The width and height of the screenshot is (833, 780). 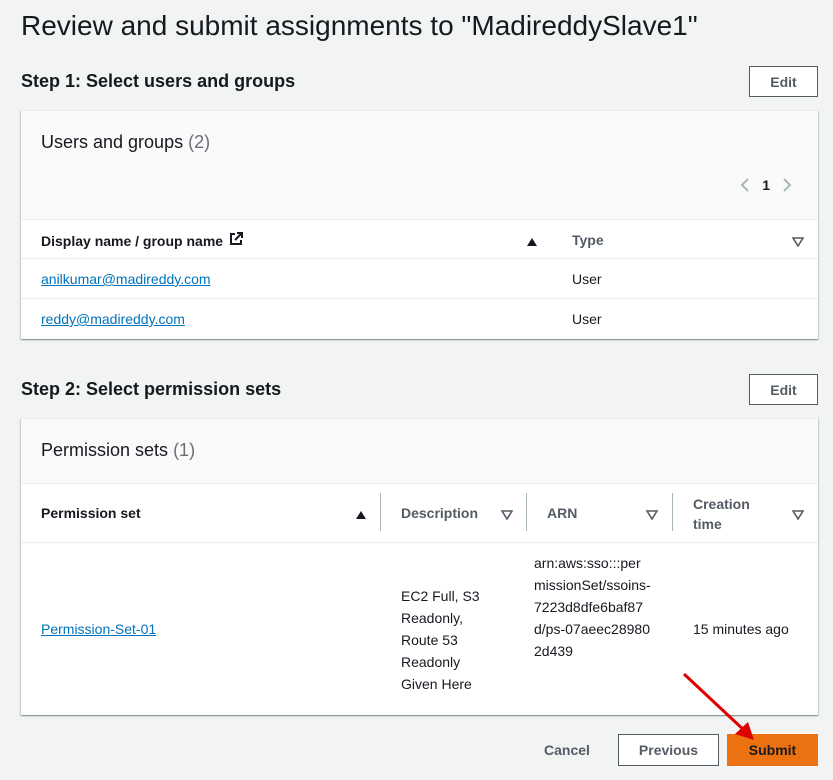 What do you see at coordinates (588, 240) in the screenshot?
I see `column-header-type: Type` at bounding box center [588, 240].